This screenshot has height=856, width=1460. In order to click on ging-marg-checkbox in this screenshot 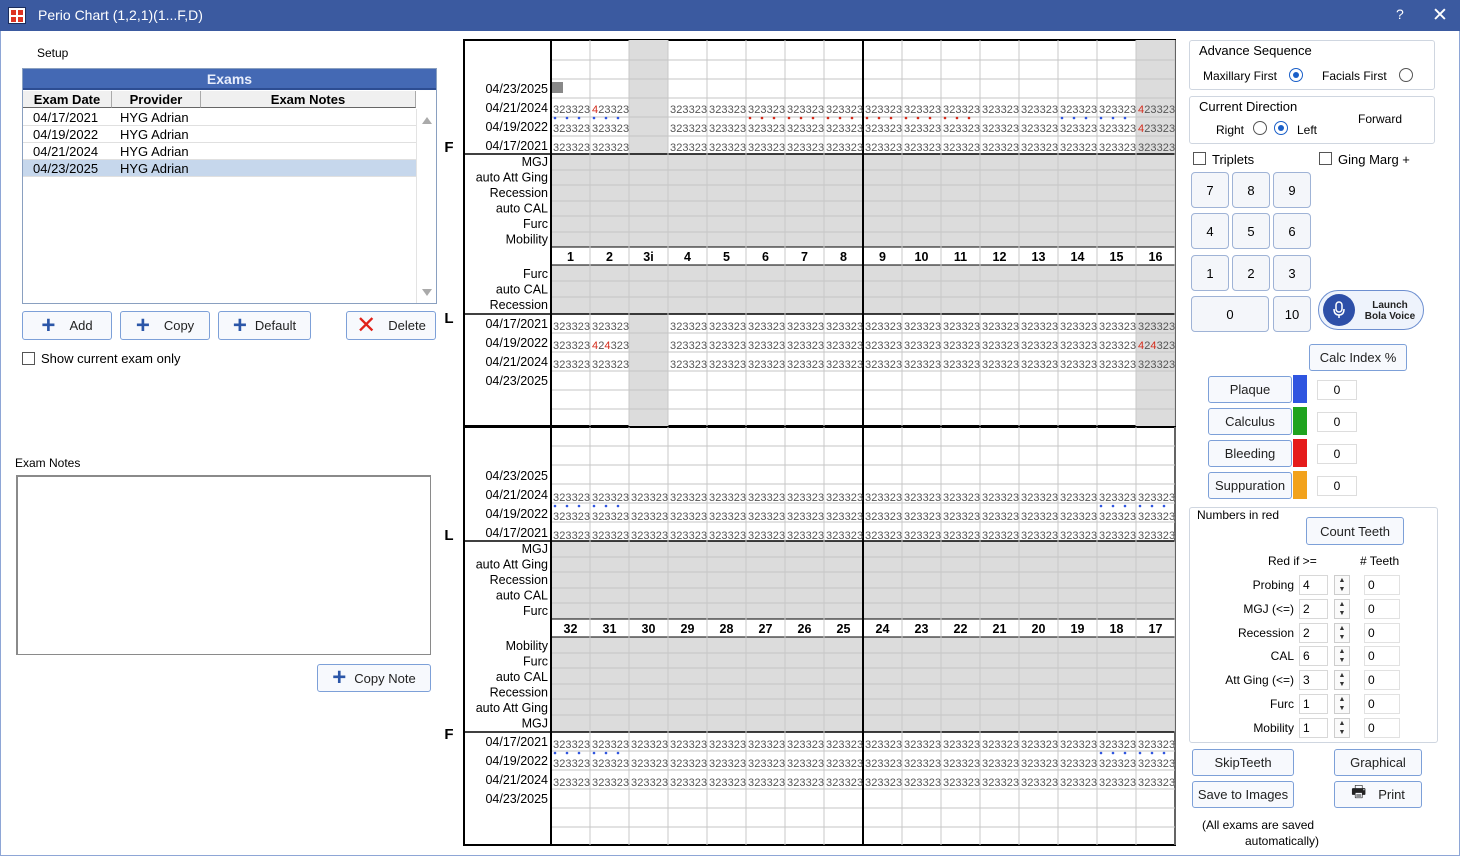, I will do `click(1325, 158)`.